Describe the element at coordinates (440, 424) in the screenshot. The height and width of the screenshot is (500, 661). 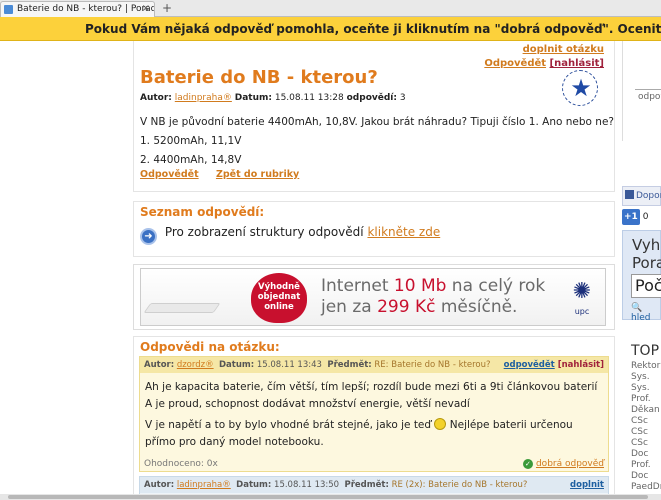
I see `smiley-icon` at that location.